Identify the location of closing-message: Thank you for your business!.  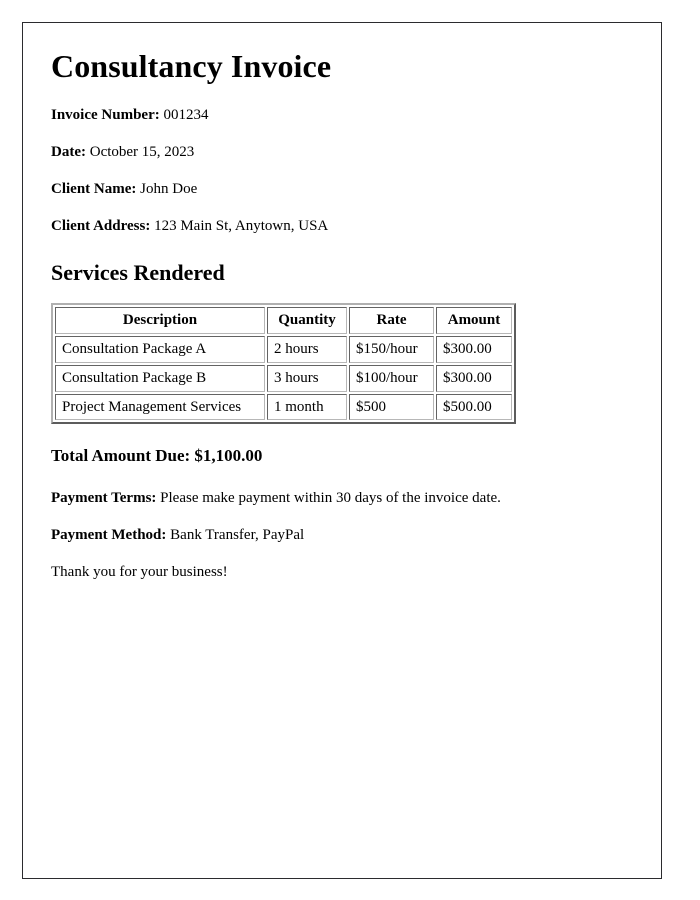
(139, 571).